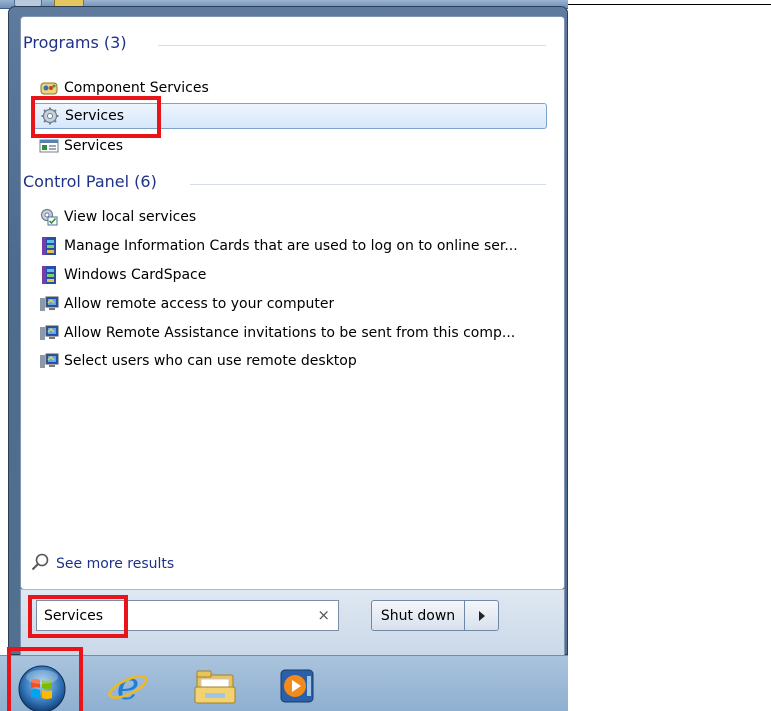 The height and width of the screenshot is (711, 771). Describe the element at coordinates (49, 88) in the screenshot. I see `component-services-icon` at that location.